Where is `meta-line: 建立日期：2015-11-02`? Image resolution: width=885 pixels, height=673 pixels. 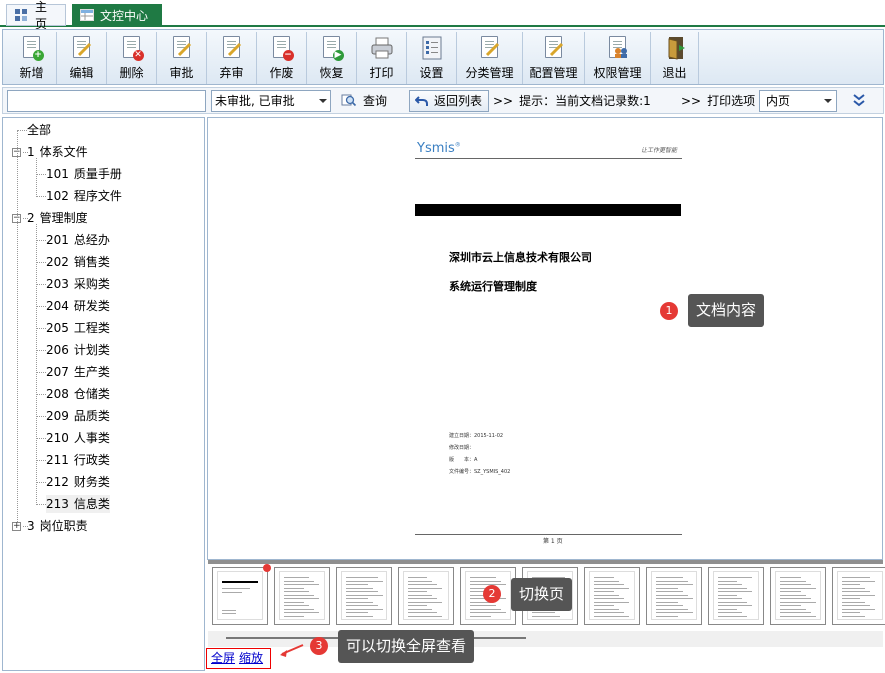
meta-line: 建立日期：2015-11-02 is located at coordinates (476, 436).